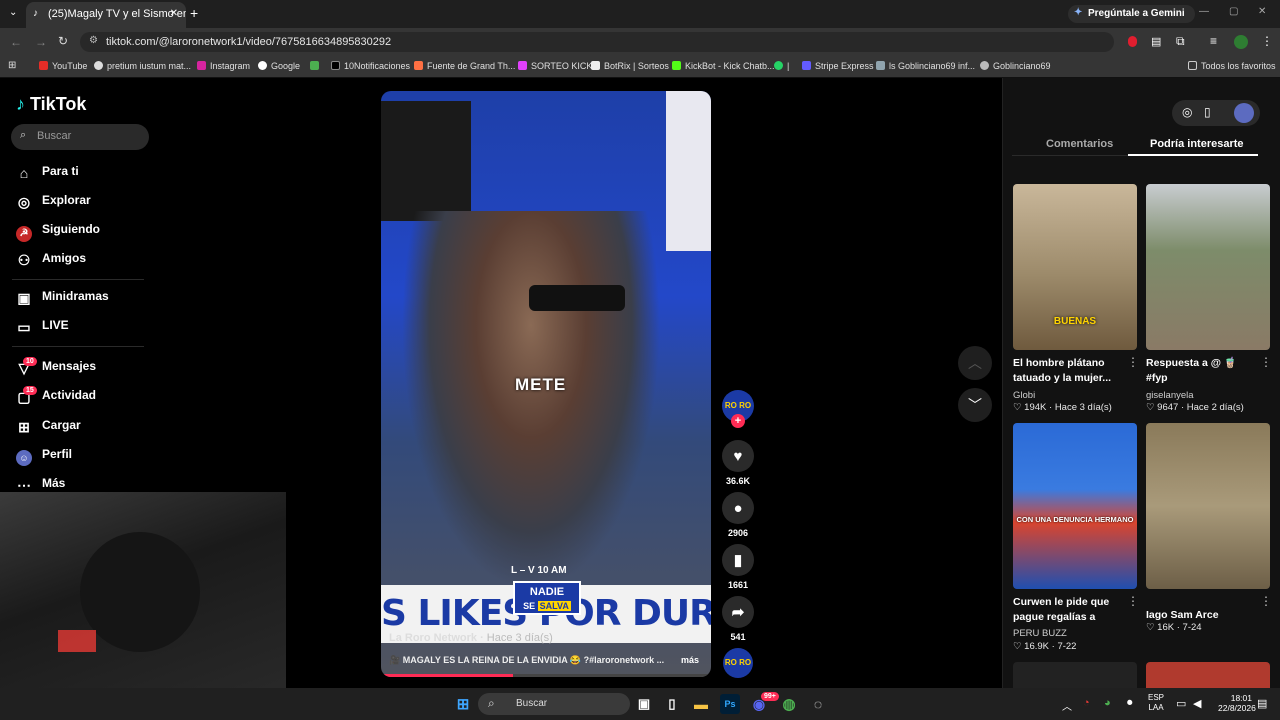 Image resolution: width=1280 pixels, height=720 pixels. Describe the element at coordinates (738, 619) in the screenshot. I see `share-button: ➦ 541` at that location.